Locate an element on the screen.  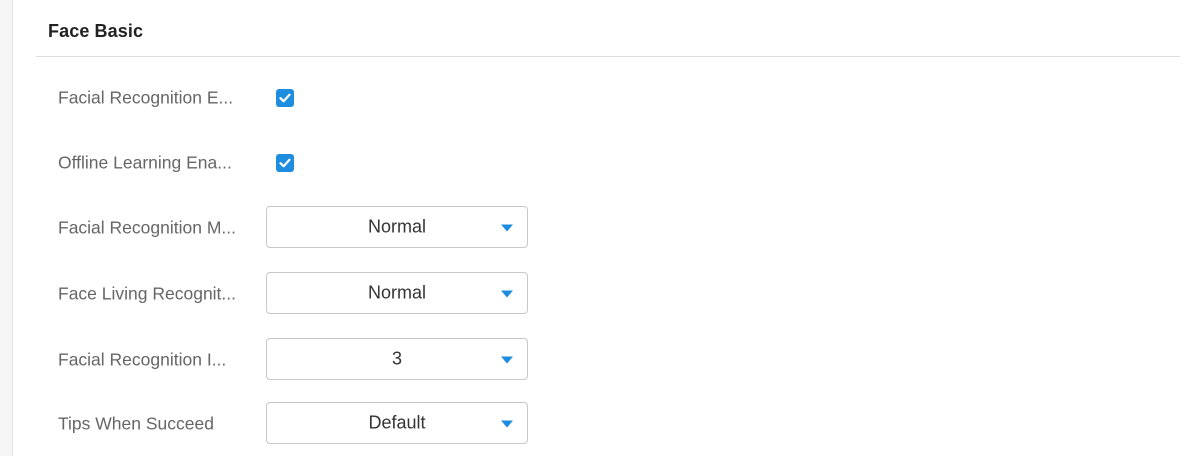
tips-when-succeed-row: Tips When Succeed Default is located at coordinates (358, 424).